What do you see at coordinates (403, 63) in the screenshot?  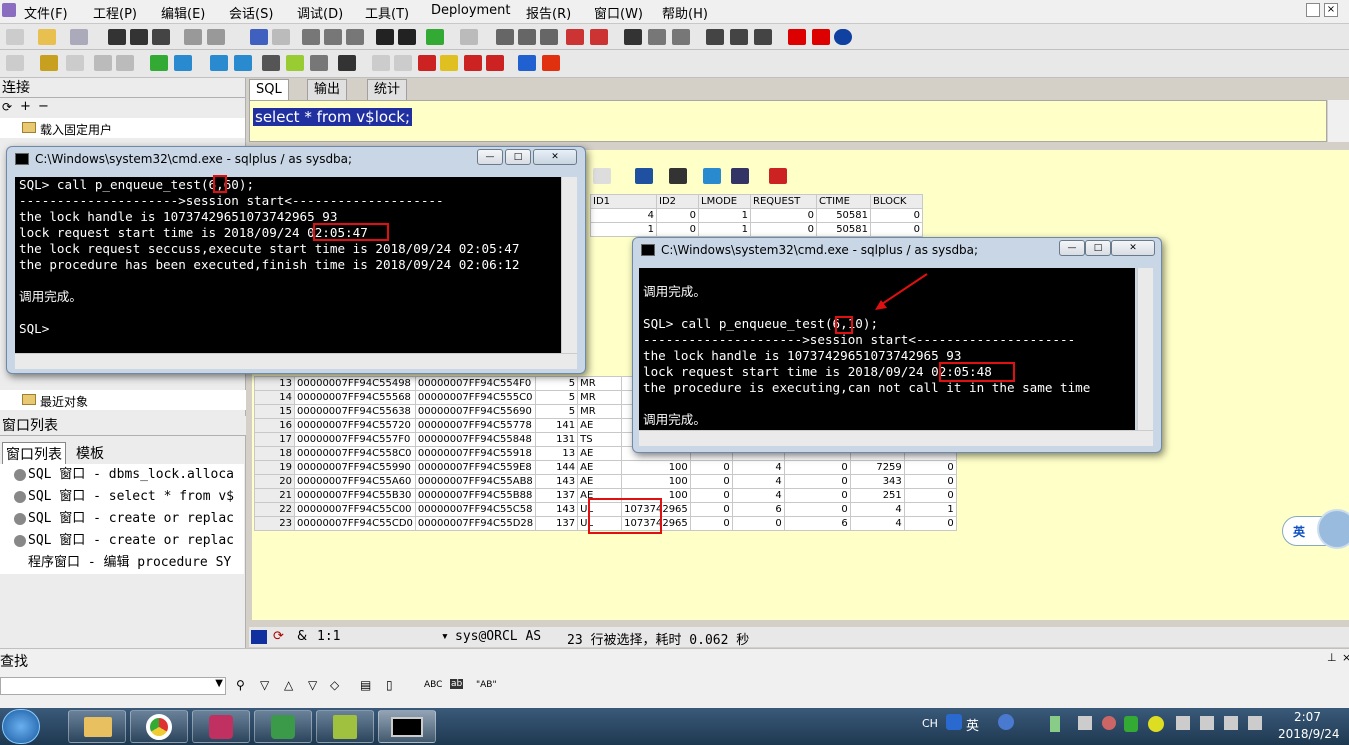 I see `eraser-icon` at bounding box center [403, 63].